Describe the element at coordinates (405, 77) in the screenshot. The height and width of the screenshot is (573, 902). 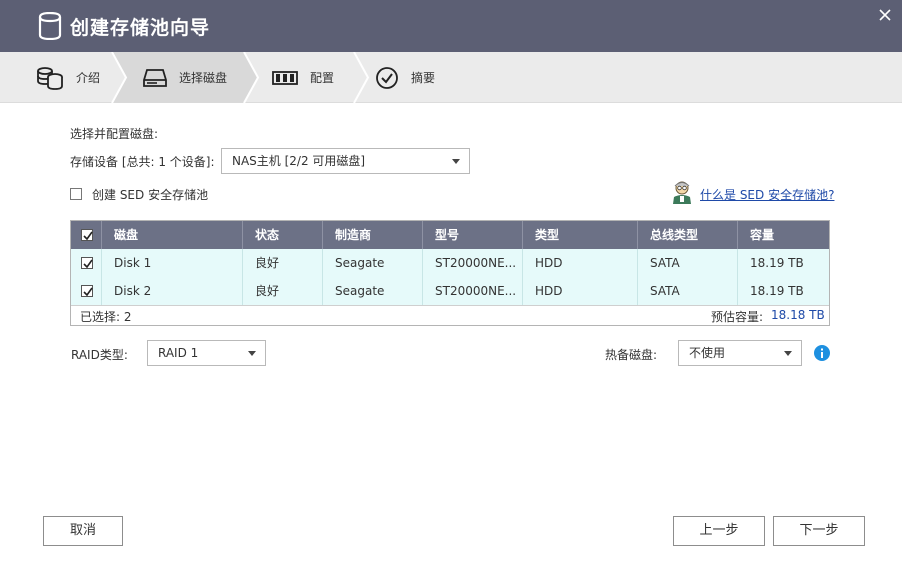
I see `step-summary: 摘要` at that location.